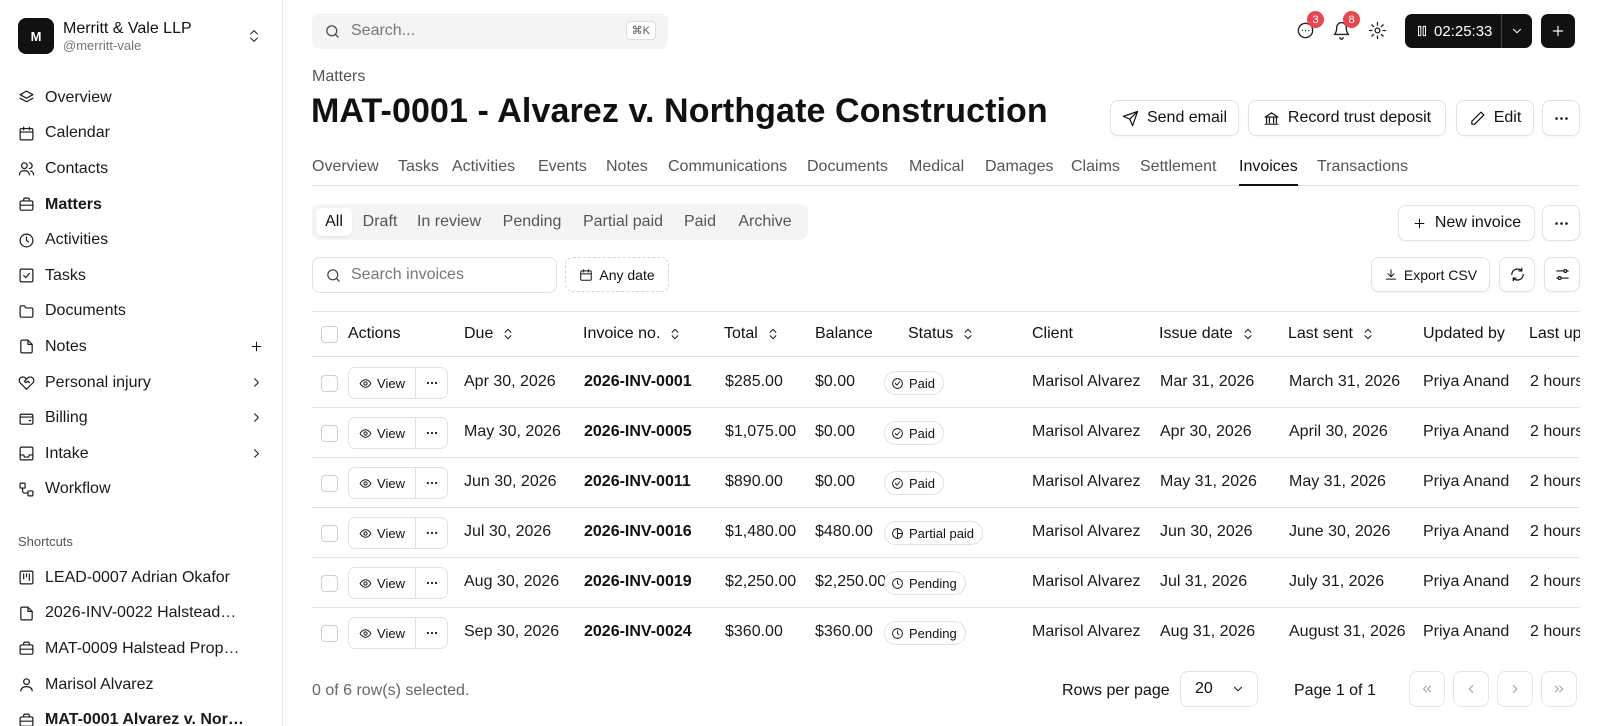 Image resolution: width=1600 pixels, height=726 pixels. What do you see at coordinates (727, 172) in the screenshot?
I see `tab-communications: Communications` at bounding box center [727, 172].